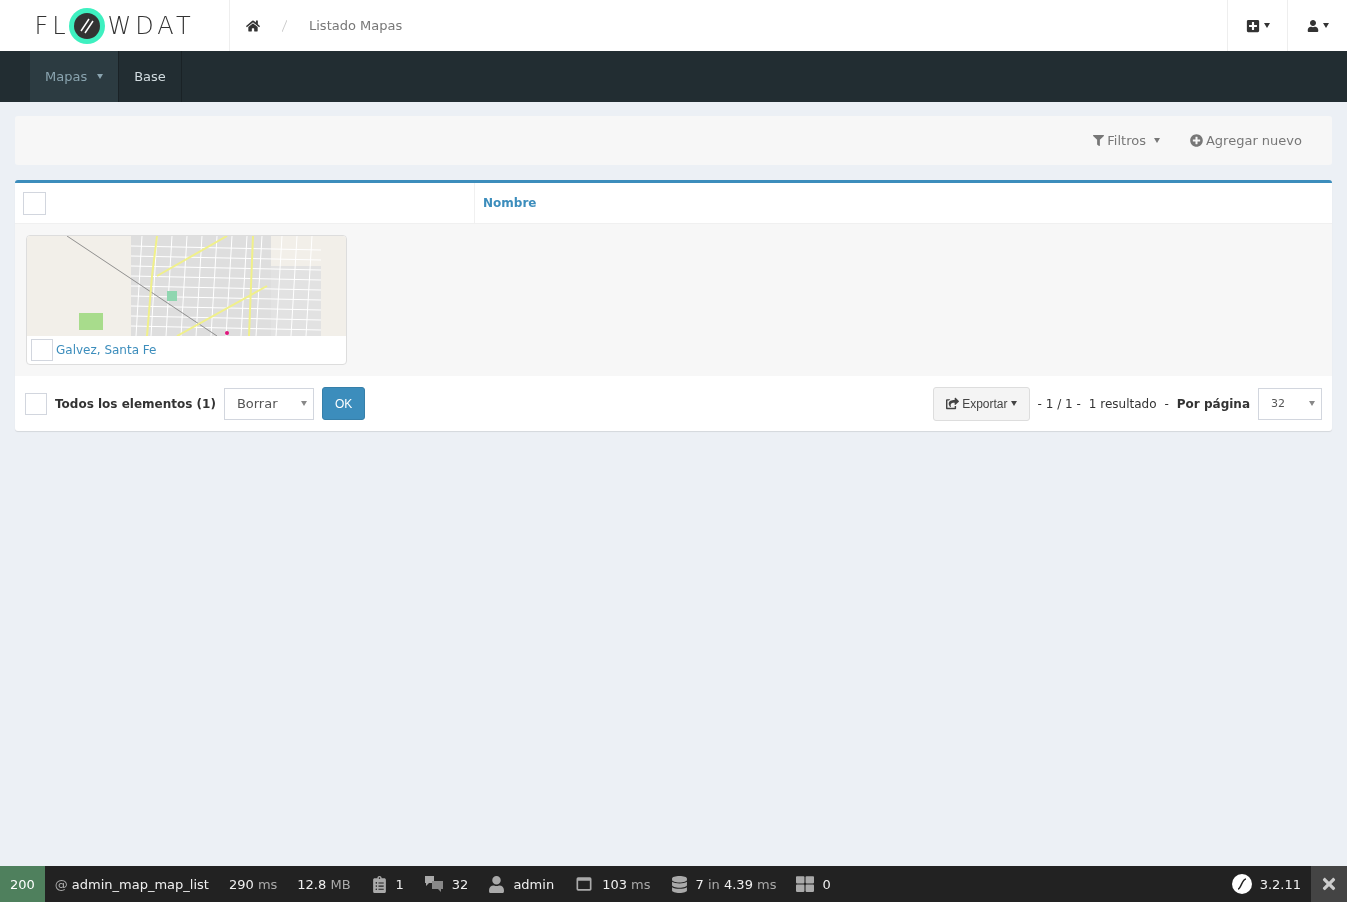 The height and width of the screenshot is (902, 1347). Describe the element at coordinates (42, 350) in the screenshot. I see `item-checkbox` at that location.